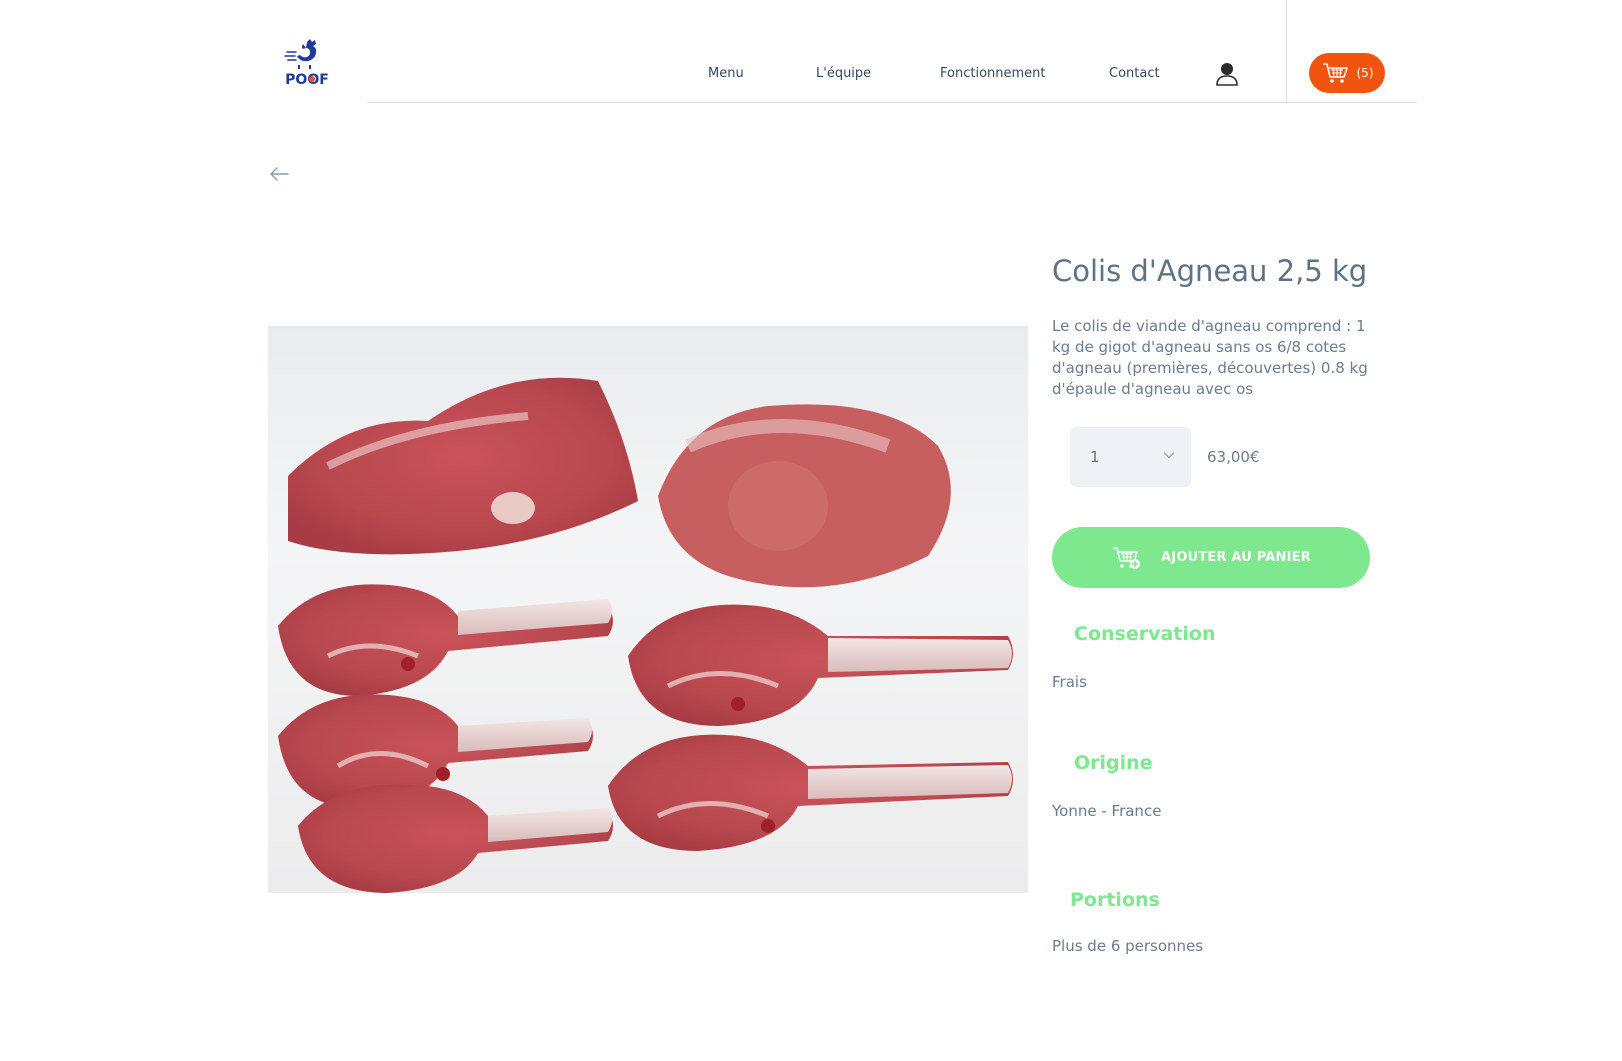 The image size is (1622, 1061). What do you see at coordinates (1227, 74) in the screenshot?
I see `user-icon` at bounding box center [1227, 74].